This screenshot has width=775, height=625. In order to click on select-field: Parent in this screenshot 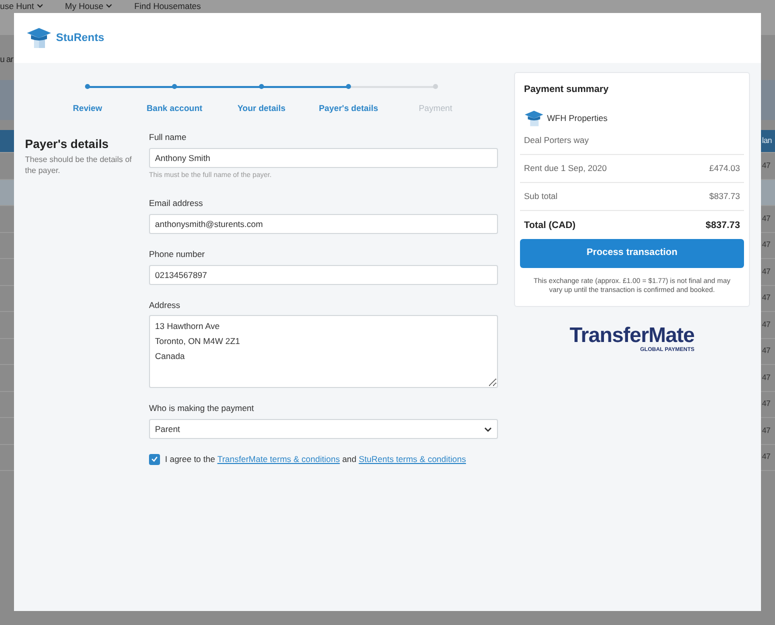, I will do `click(323, 429)`.